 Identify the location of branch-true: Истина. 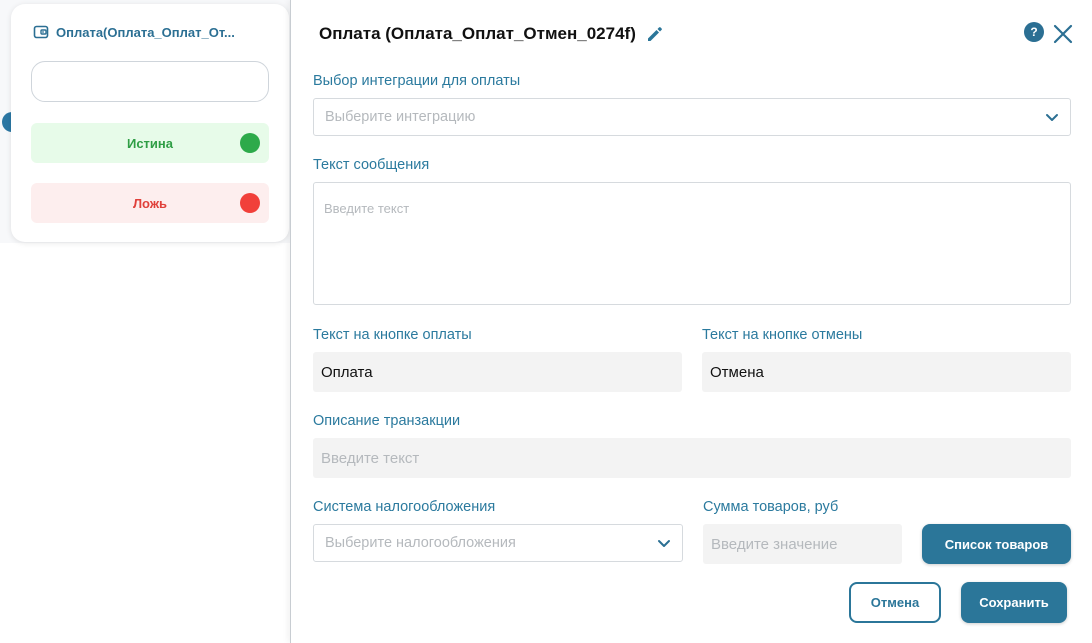
(150, 143).